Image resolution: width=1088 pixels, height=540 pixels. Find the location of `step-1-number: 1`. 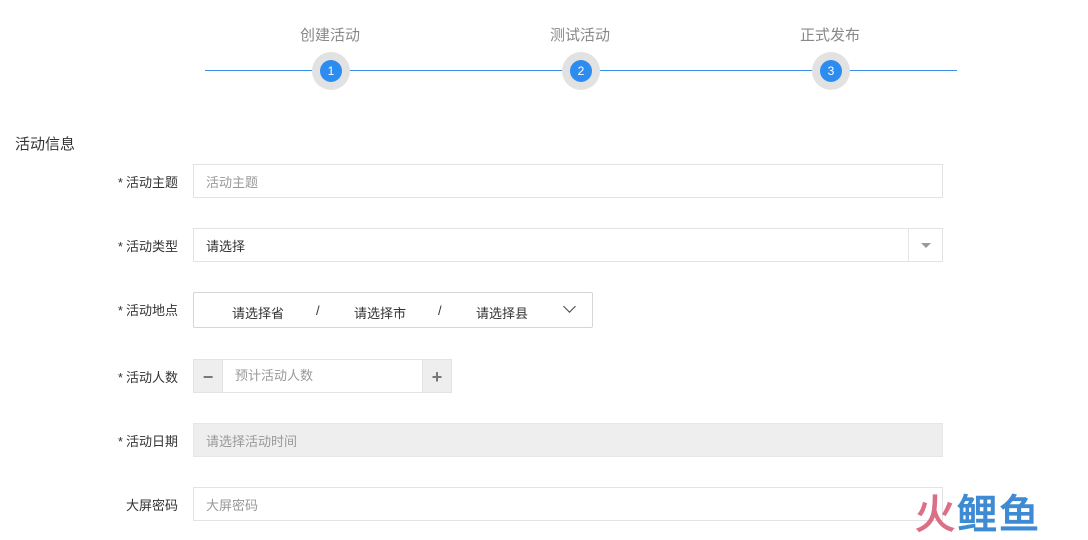

step-1-number: 1 is located at coordinates (331, 71).